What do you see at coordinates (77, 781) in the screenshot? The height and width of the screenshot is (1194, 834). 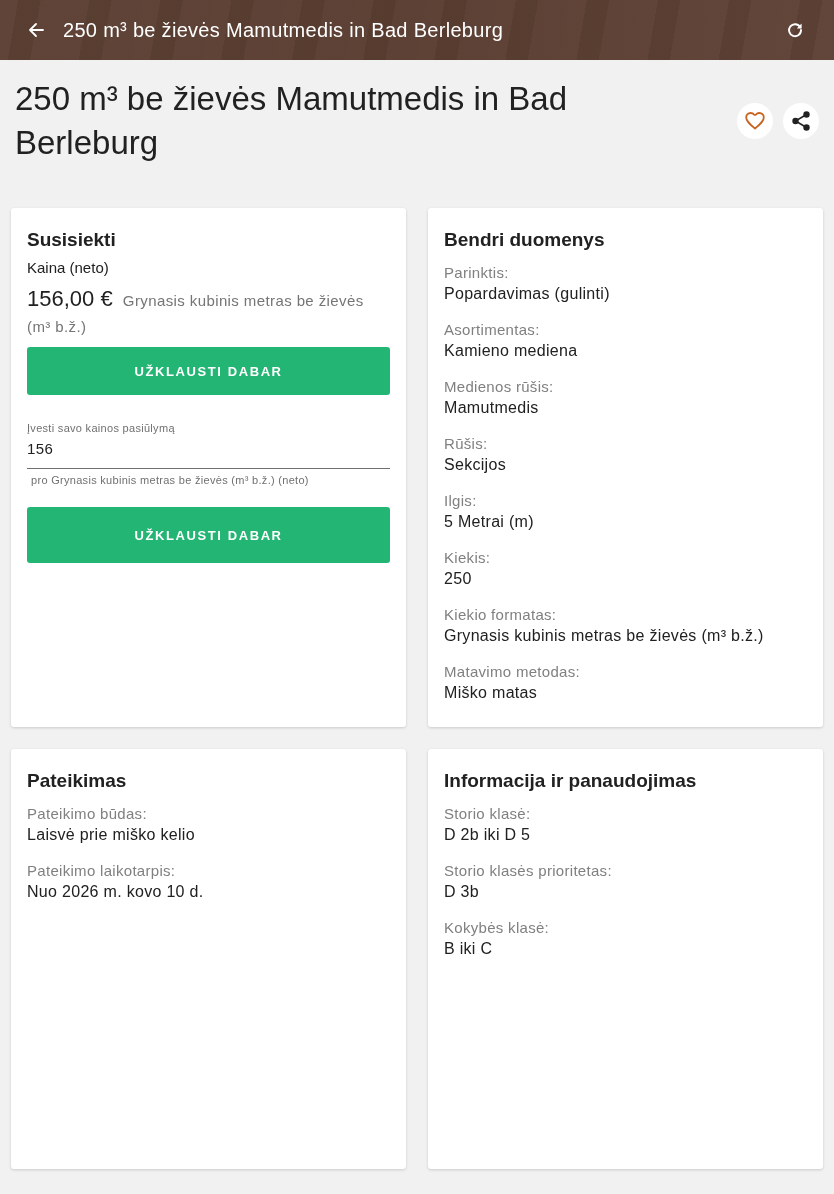 I see `card-title: Pateikimas` at bounding box center [77, 781].